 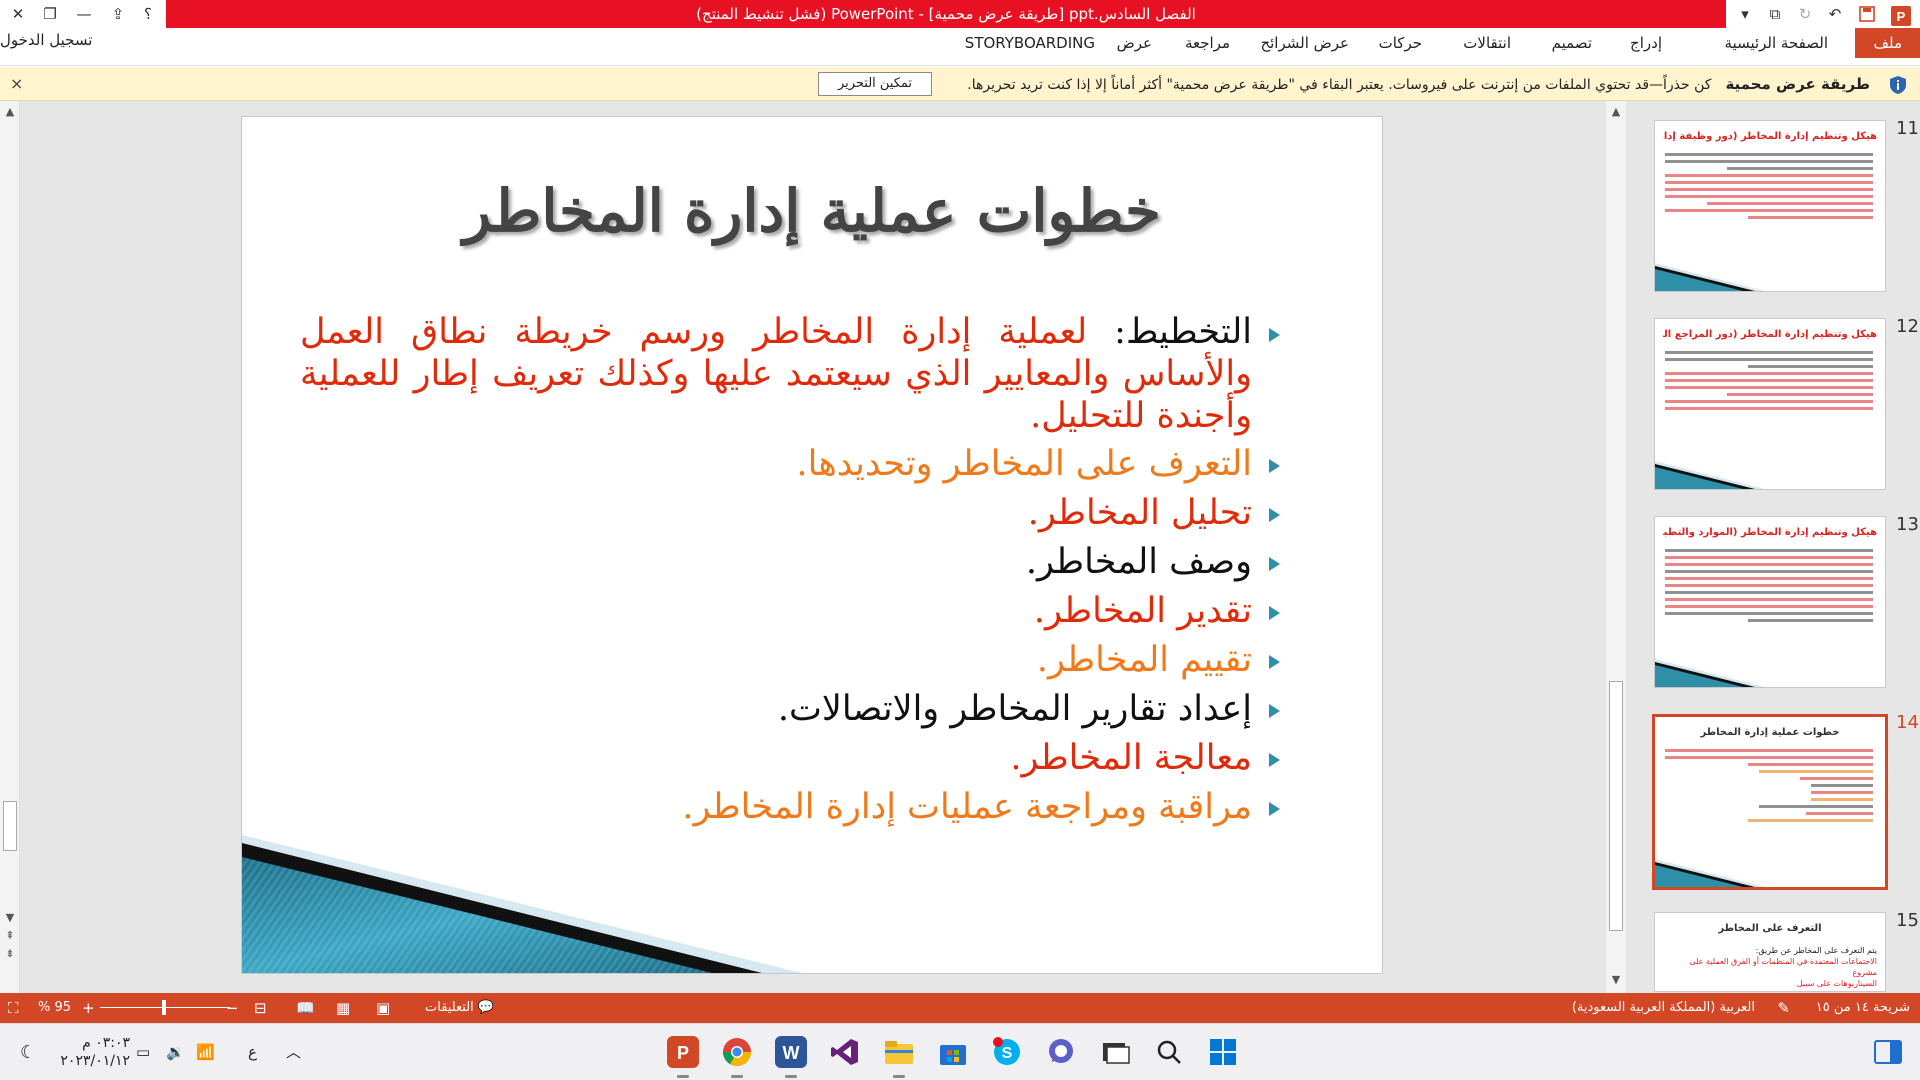 What do you see at coordinates (1142, 611) in the screenshot?
I see `bullet-text: تقدير المخاطر.` at bounding box center [1142, 611].